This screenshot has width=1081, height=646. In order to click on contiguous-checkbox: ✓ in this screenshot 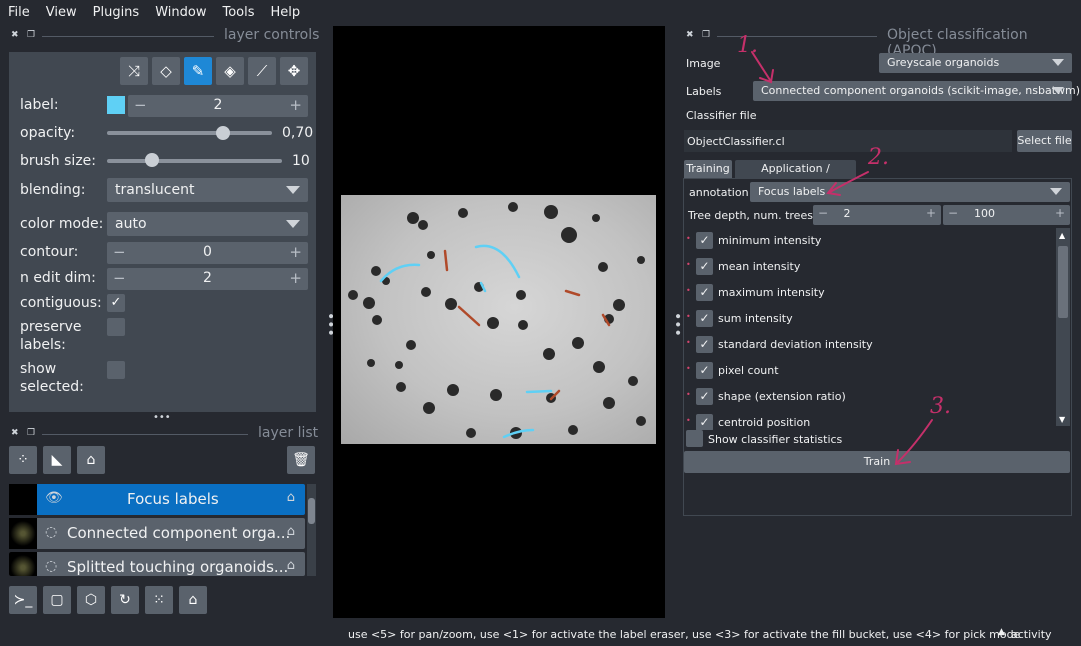, I will do `click(116, 303)`.